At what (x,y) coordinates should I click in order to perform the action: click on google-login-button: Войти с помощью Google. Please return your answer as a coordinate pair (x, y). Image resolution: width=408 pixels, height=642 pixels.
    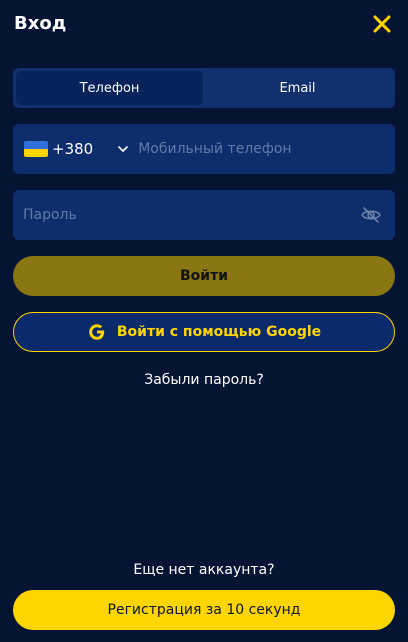
    Looking at the image, I should click on (204, 332).